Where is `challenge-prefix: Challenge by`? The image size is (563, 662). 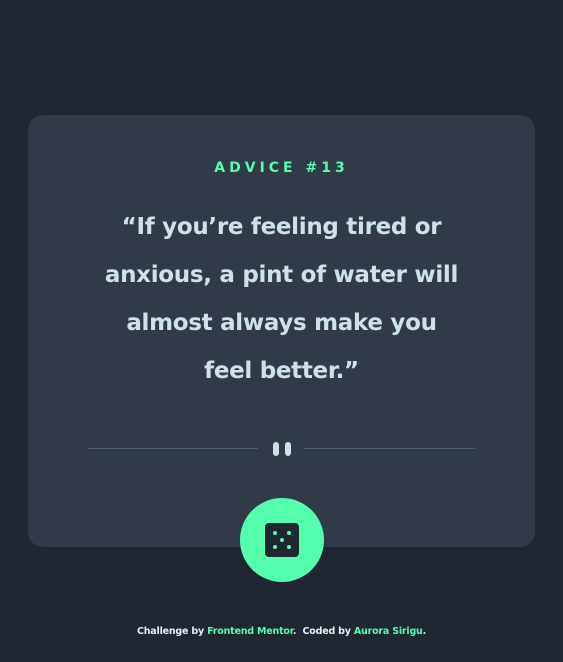
challenge-prefix: Challenge by is located at coordinates (170, 631).